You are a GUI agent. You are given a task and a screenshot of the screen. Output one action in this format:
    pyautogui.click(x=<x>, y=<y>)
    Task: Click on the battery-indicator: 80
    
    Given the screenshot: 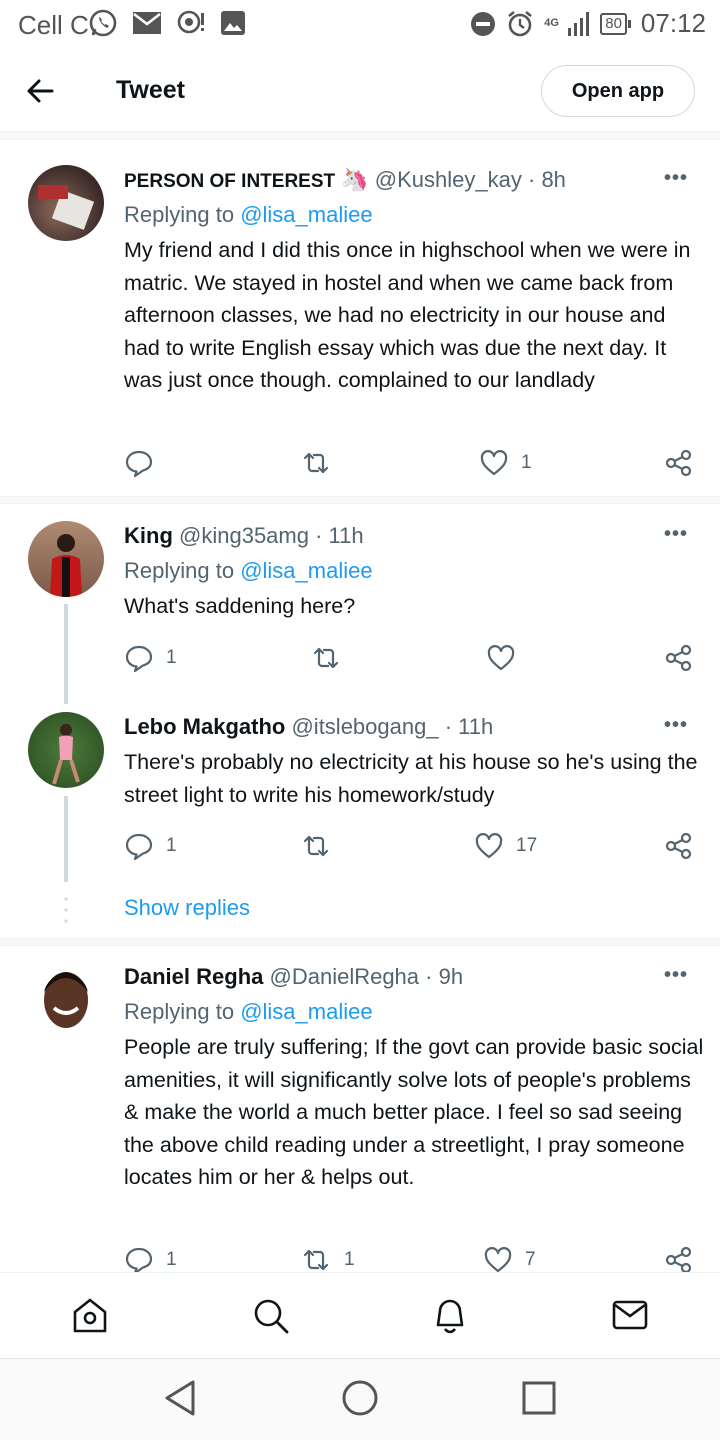 What is the action you would take?
    pyautogui.click(x=615, y=23)
    